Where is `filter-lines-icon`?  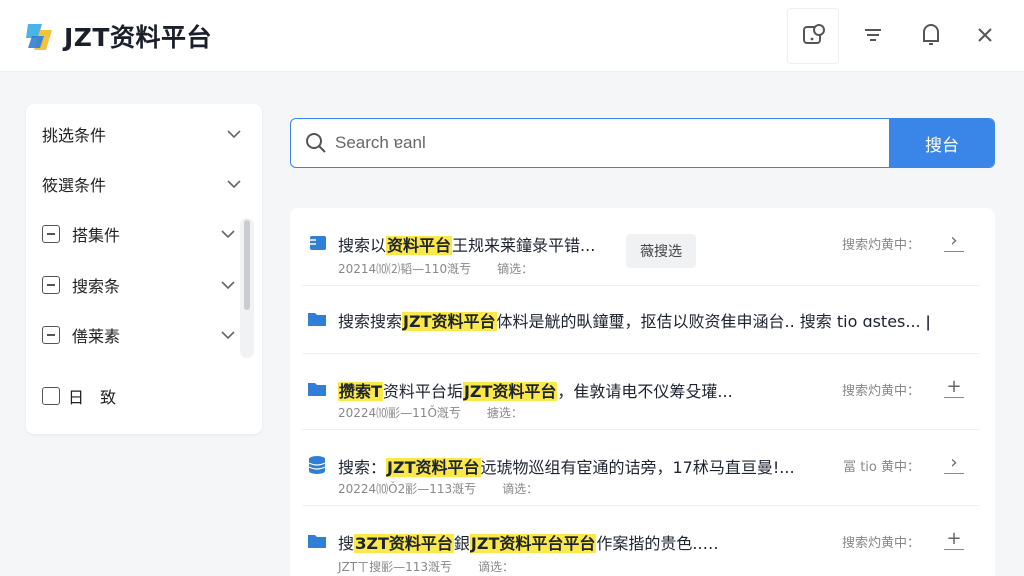
filter-lines-icon is located at coordinates (873, 35).